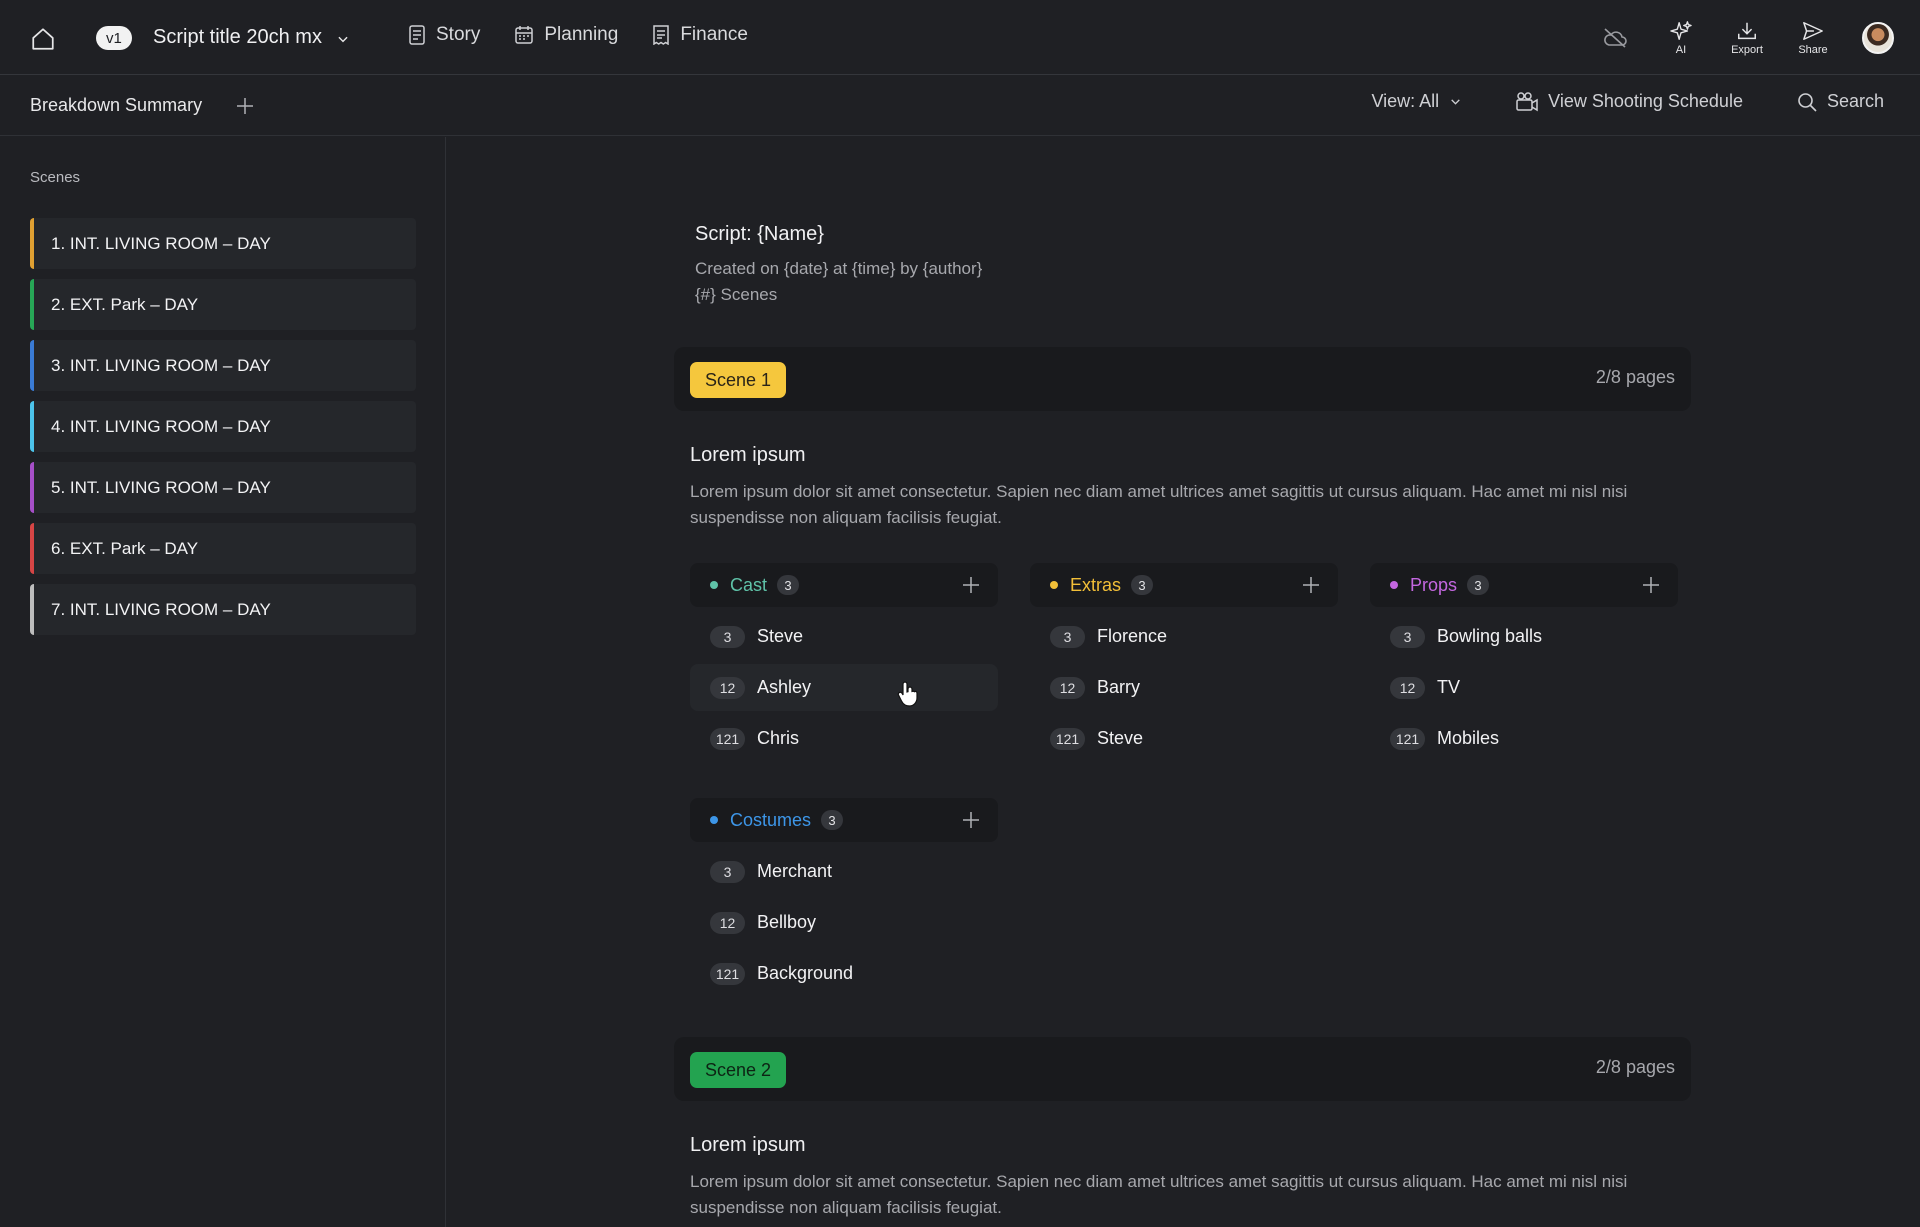  I want to click on category-item: 121 Background, so click(844, 973).